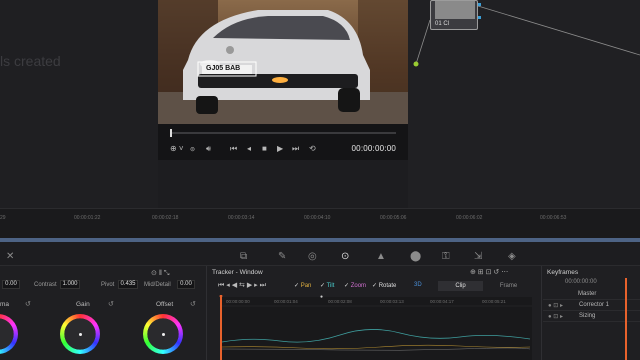 The width and height of the screenshot is (640, 360). I want to click on pivot-field: 0.435, so click(128, 284).